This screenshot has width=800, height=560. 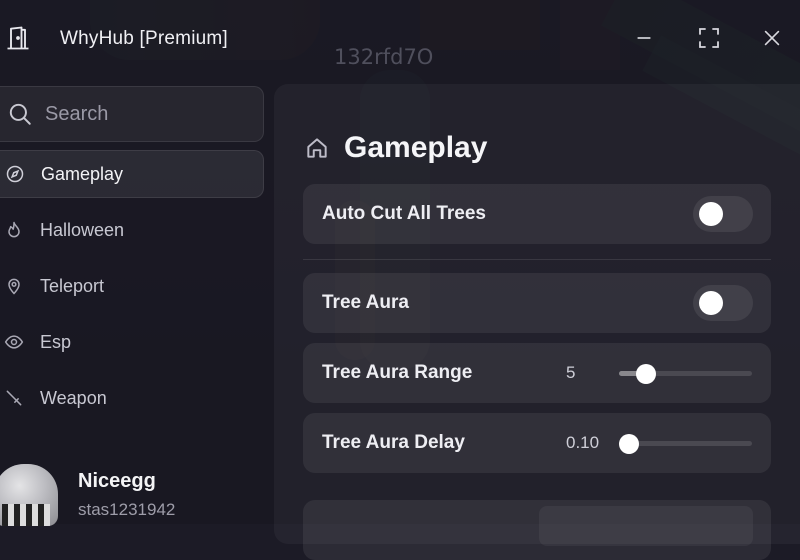 I want to click on compass-icon, so click(x=15, y=174).